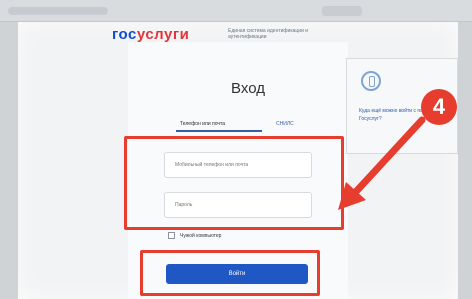 The image size is (472, 299). I want to click on arrow-icon, so click(382, 163).